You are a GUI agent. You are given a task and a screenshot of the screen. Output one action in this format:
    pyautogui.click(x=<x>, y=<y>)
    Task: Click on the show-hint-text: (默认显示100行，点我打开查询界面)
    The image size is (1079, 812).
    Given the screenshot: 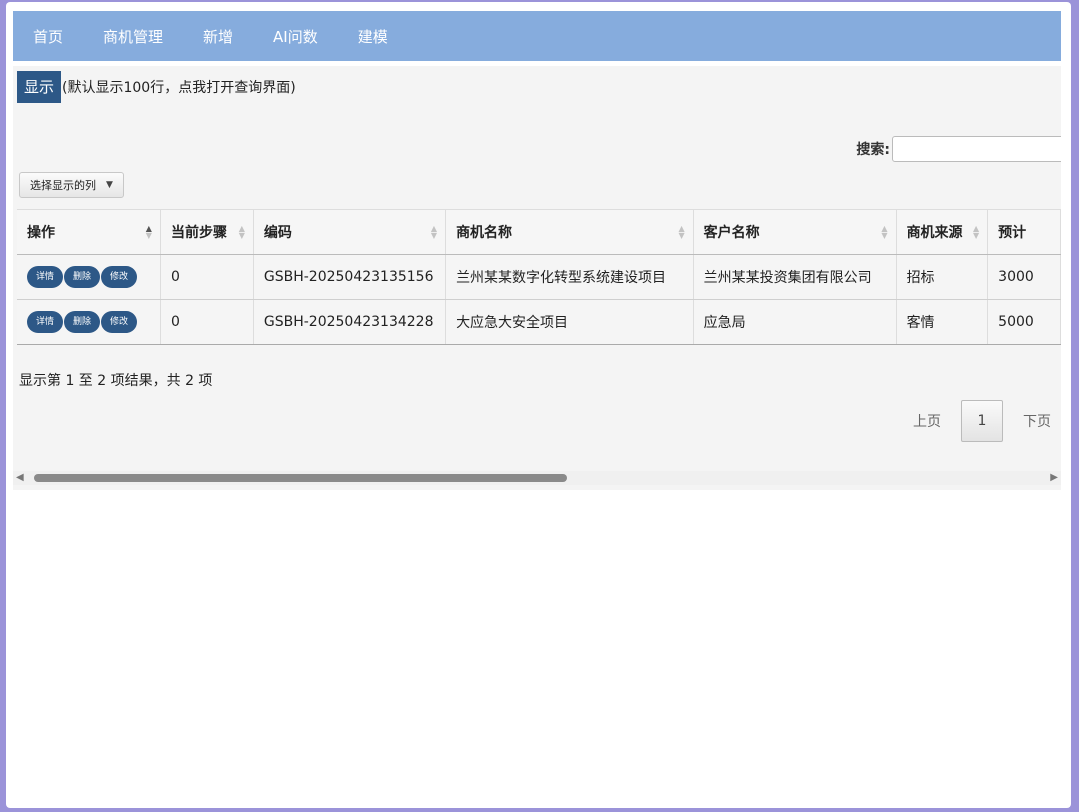 What is the action you would take?
    pyautogui.click(x=179, y=87)
    